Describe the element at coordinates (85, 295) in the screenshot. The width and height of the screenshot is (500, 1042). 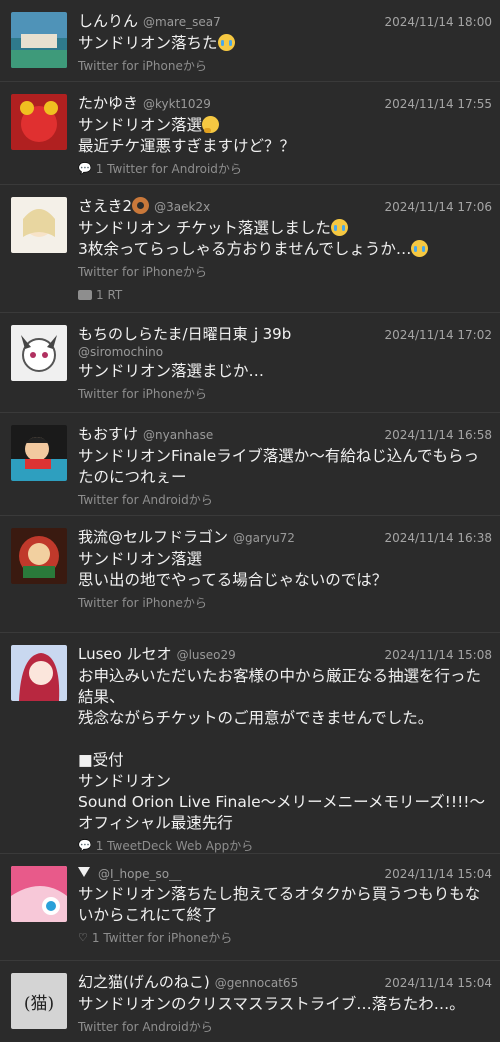
I see `retweet-icon` at that location.